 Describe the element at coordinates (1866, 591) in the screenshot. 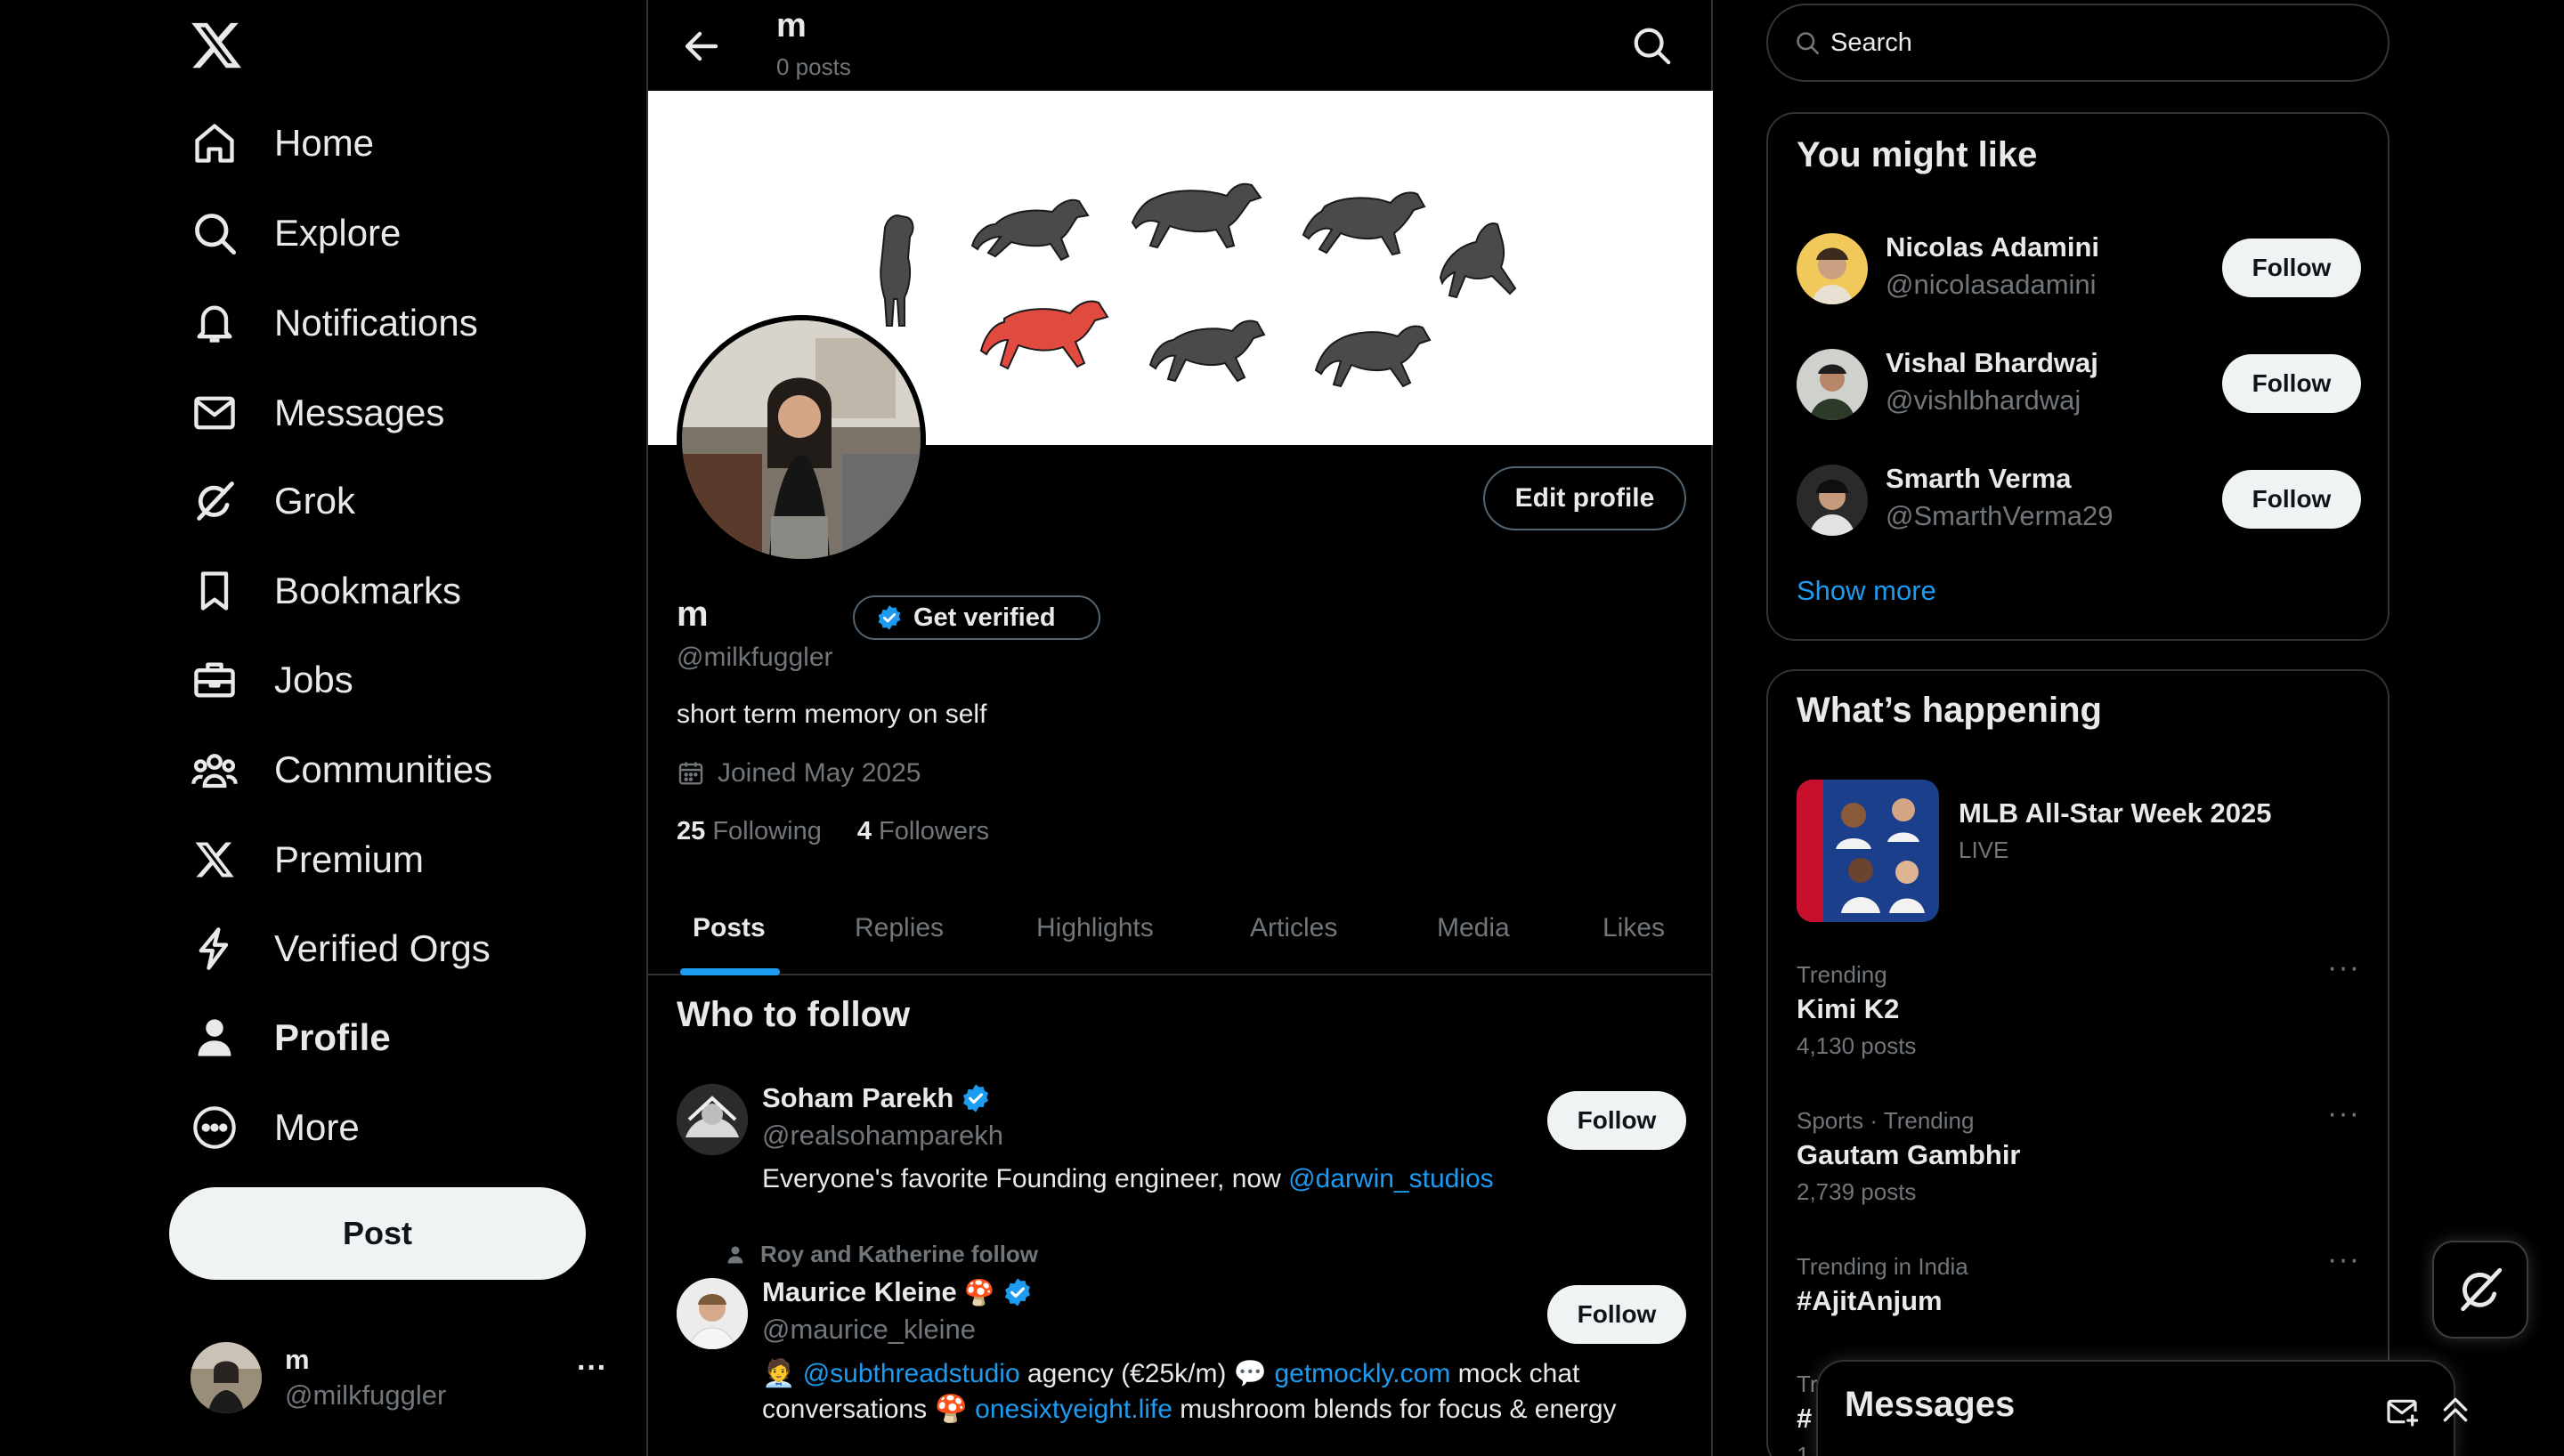

I see `show-more-link: Show more` at that location.